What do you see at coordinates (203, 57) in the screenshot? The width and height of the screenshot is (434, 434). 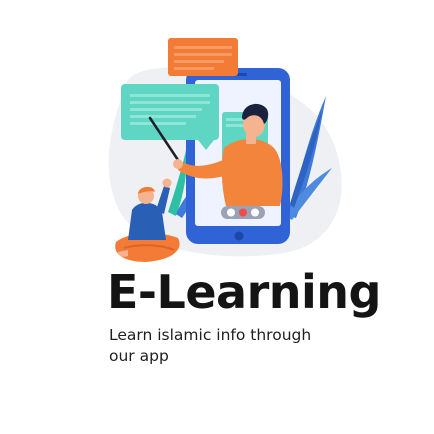 I see `chat-bubble-orange` at bounding box center [203, 57].